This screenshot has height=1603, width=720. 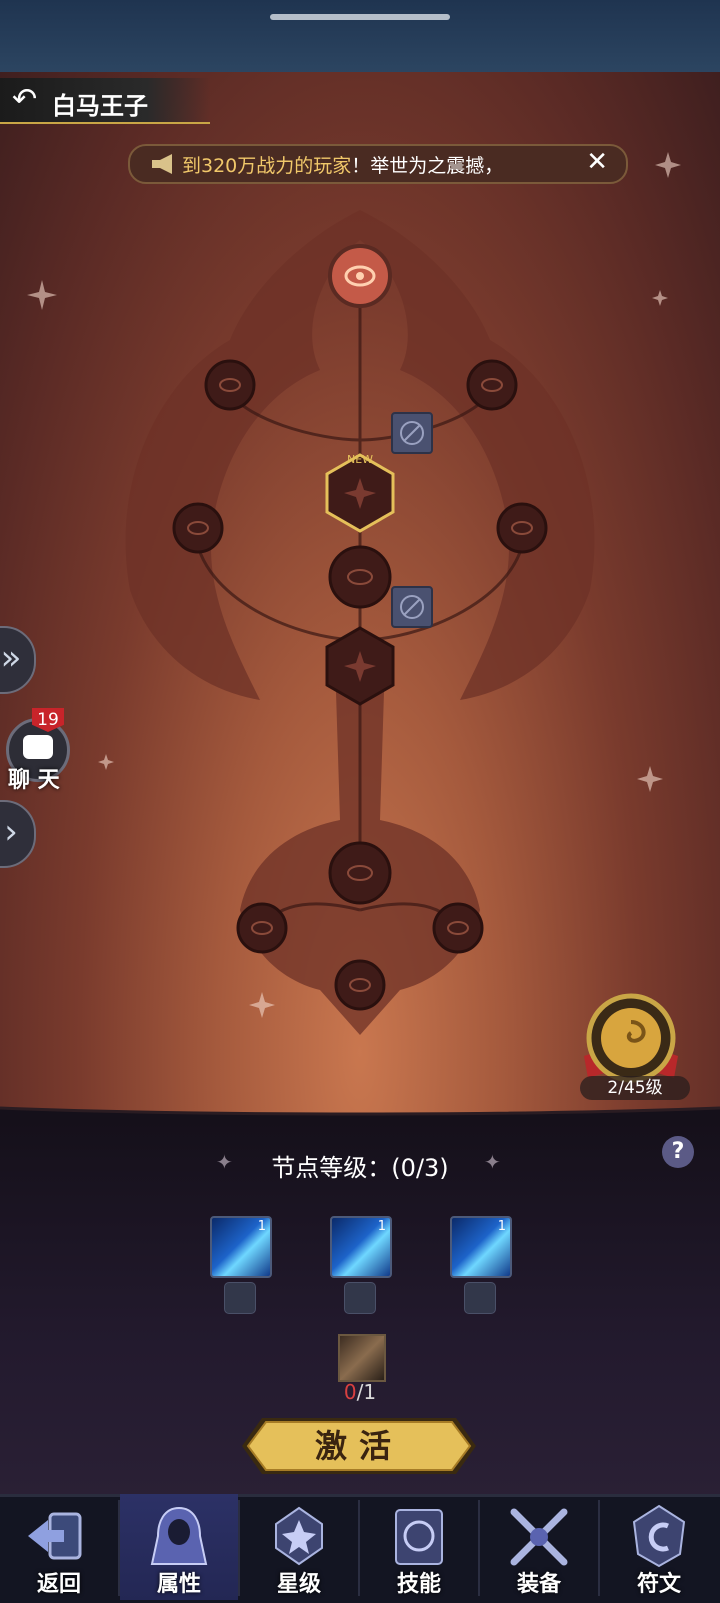 I want to click on ticker-body: ！举世为之震撼，, so click(x=427, y=166).